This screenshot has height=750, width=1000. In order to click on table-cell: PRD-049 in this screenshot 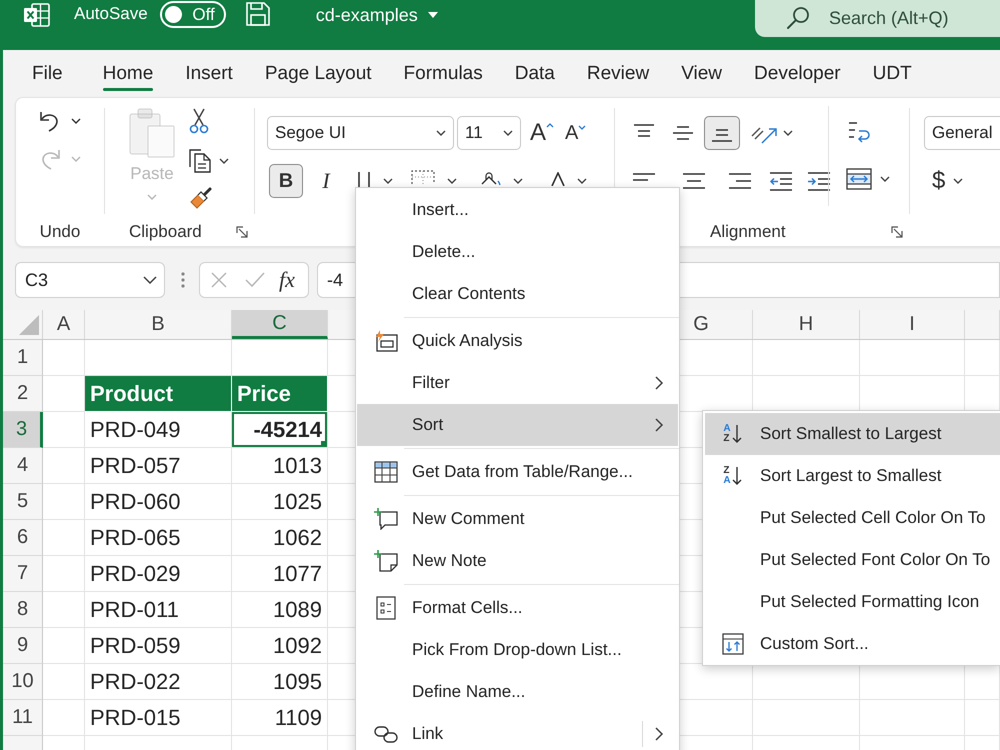, I will do `click(158, 430)`.